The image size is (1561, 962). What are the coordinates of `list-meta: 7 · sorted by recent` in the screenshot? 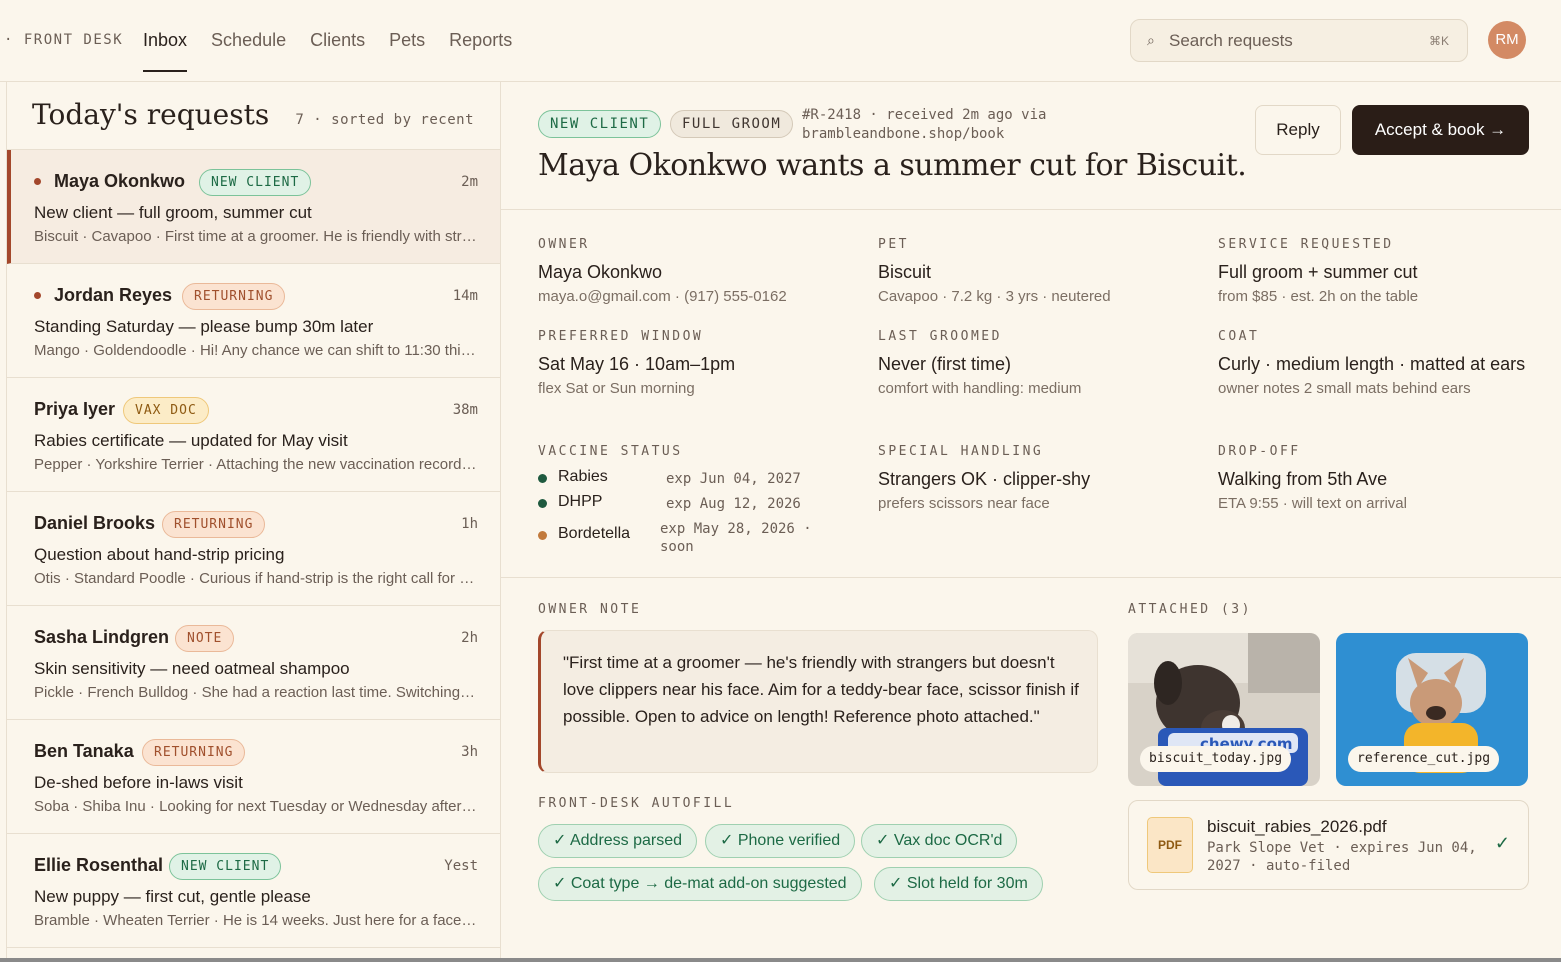 It's located at (384, 120).